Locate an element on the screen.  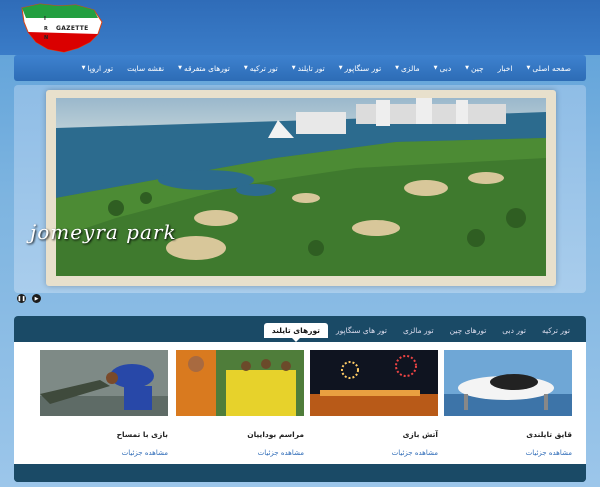
nav-item-8: ▼ تورهای متفرقه is located at coordinates (204, 68).